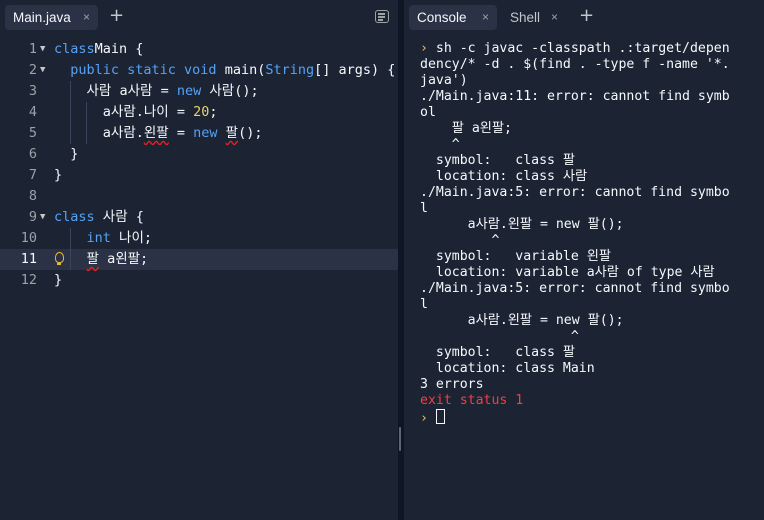 The width and height of the screenshot is (764, 520). Describe the element at coordinates (199, 17) in the screenshot. I see `editor-tab-bar: Main.java × +` at that location.